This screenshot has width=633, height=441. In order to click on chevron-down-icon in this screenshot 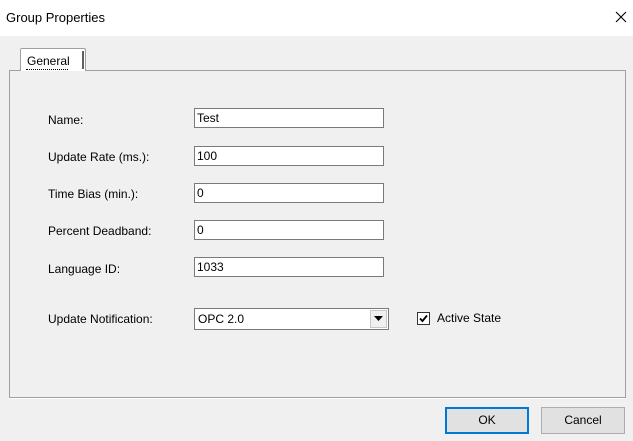, I will do `click(378, 318)`.